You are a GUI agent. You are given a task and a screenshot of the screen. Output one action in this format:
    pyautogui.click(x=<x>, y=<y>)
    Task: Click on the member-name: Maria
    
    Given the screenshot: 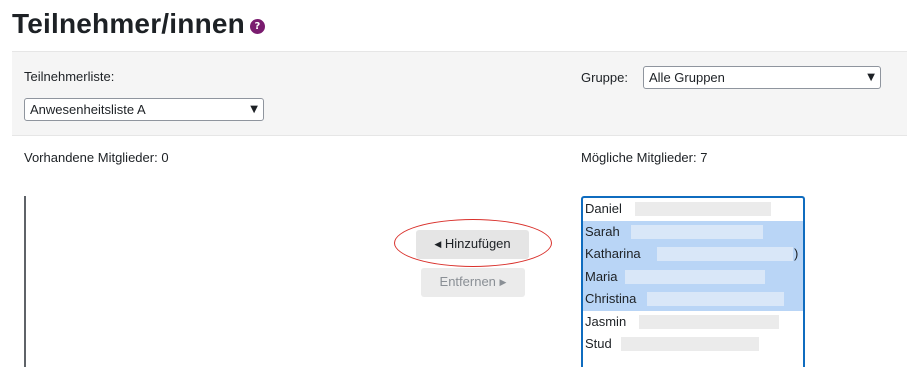 What is the action you would take?
    pyautogui.click(x=601, y=276)
    